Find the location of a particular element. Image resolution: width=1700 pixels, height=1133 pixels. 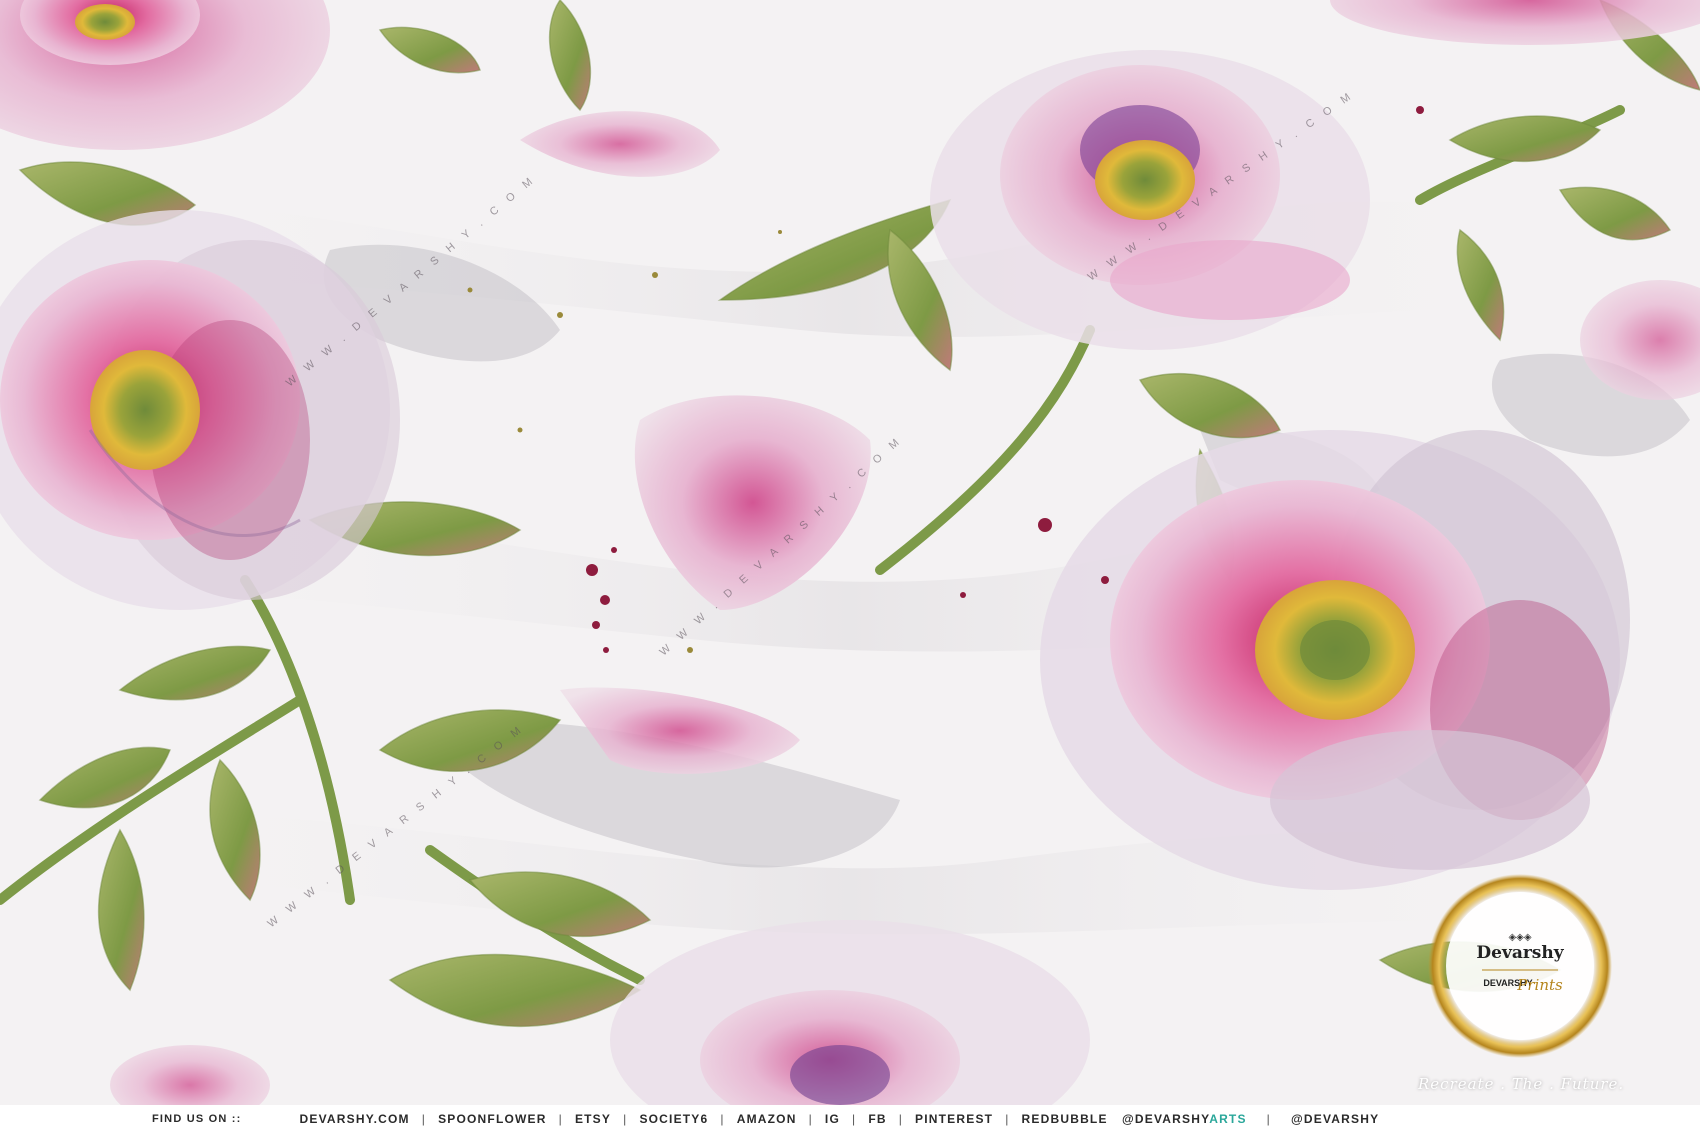

link-spoonflower: SPOONFLOWER is located at coordinates (492, 1119).